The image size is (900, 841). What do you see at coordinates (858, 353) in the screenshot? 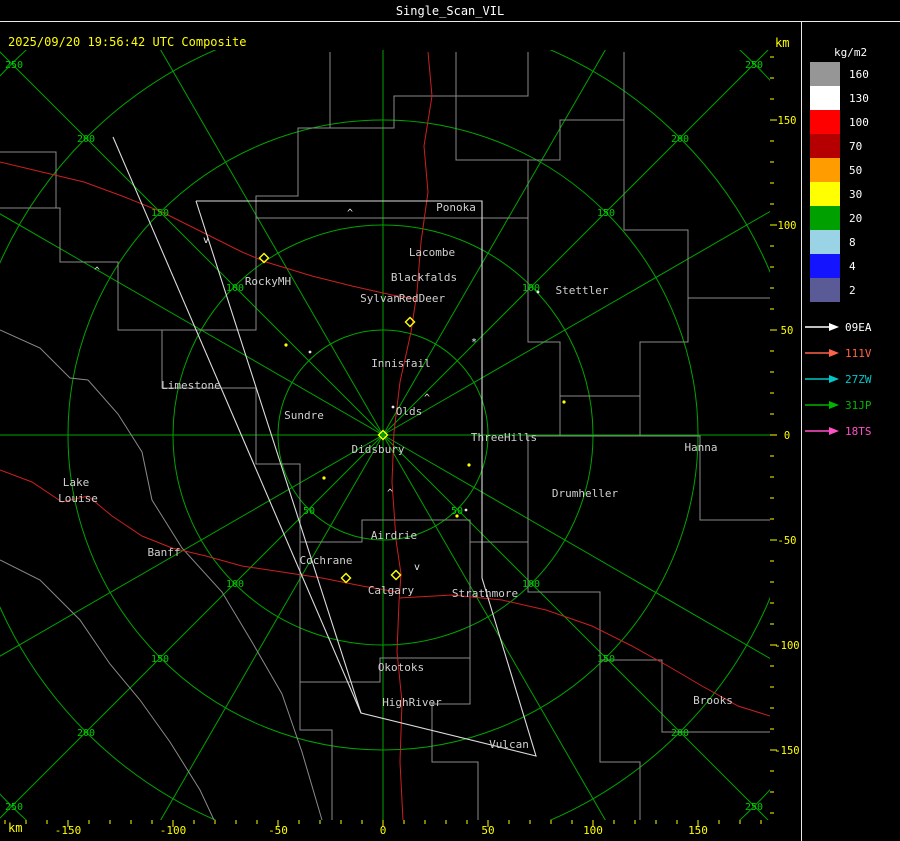
I see `radar-id-label: 111V` at bounding box center [858, 353].